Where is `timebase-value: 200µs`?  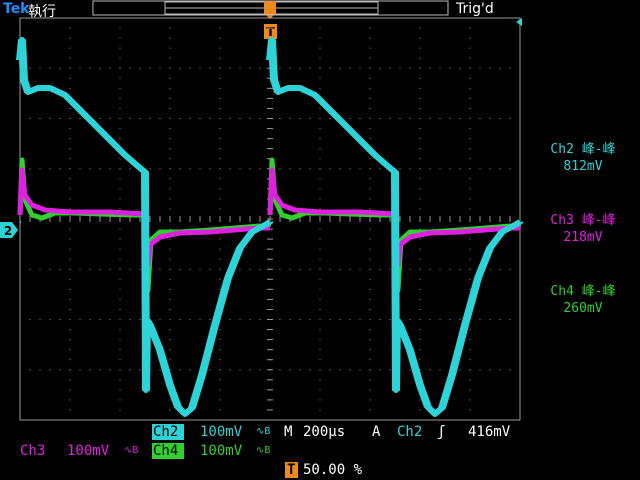
timebase-value: 200µs is located at coordinates (324, 432).